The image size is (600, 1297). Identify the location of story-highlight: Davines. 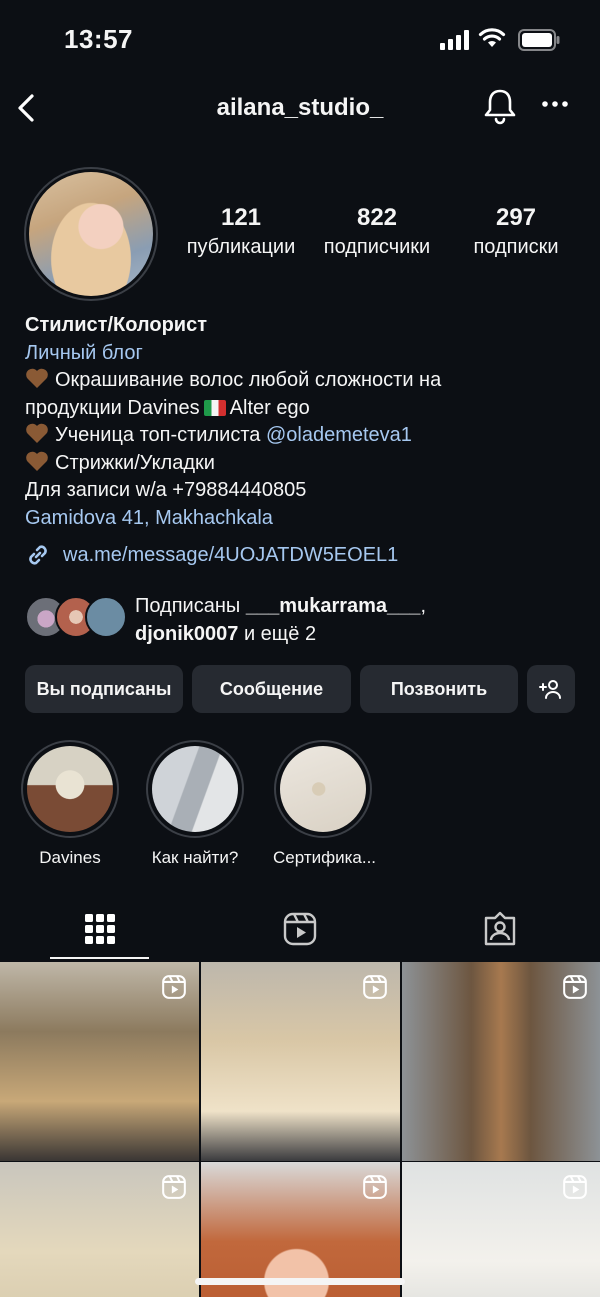
(70, 804).